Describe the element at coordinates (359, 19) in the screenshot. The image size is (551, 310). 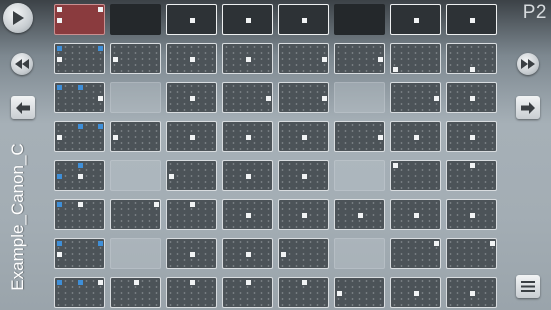
I see `clip-cell-r1-c6` at that location.